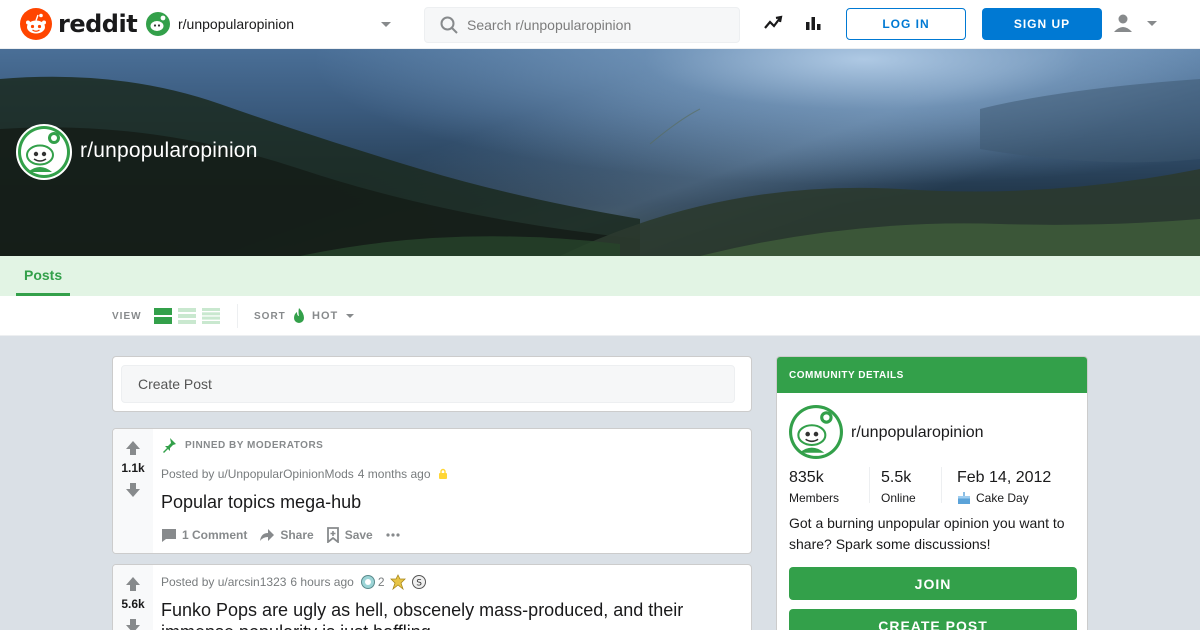  I want to click on compact-view-icon, so click(211, 316).